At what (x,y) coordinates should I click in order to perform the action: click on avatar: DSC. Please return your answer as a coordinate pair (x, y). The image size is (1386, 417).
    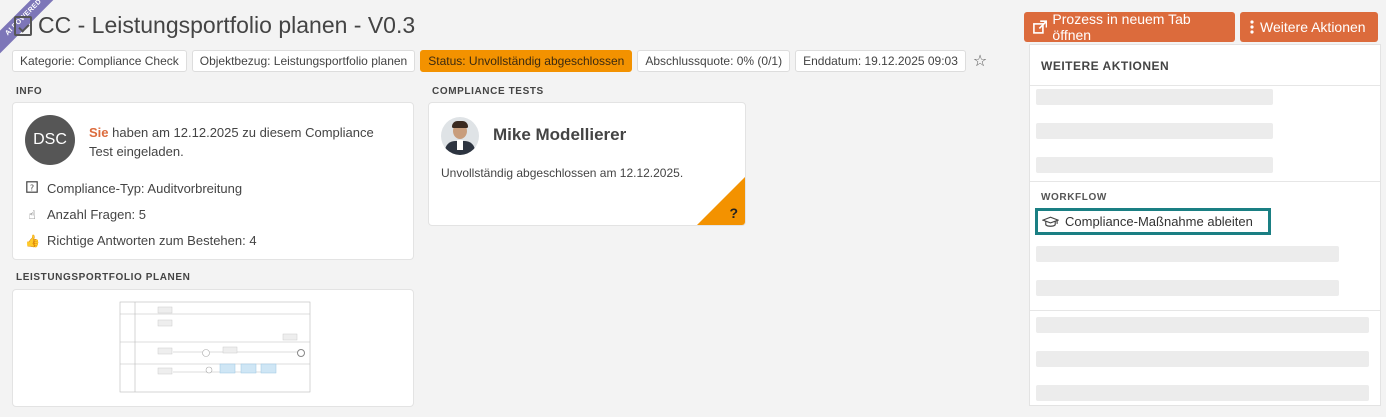
    Looking at the image, I should click on (50, 140).